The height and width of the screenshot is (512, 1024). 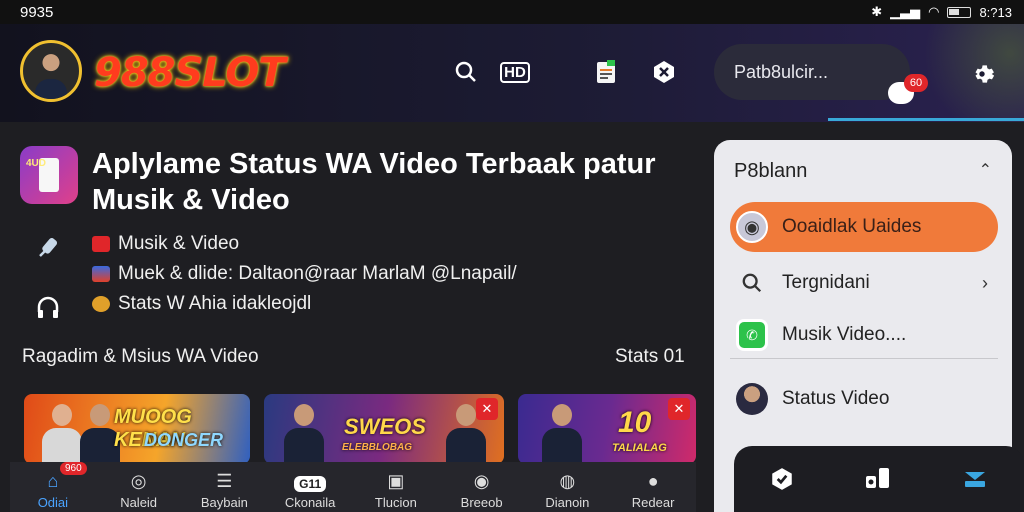 I want to click on header-accent-line, so click(x=926, y=119).